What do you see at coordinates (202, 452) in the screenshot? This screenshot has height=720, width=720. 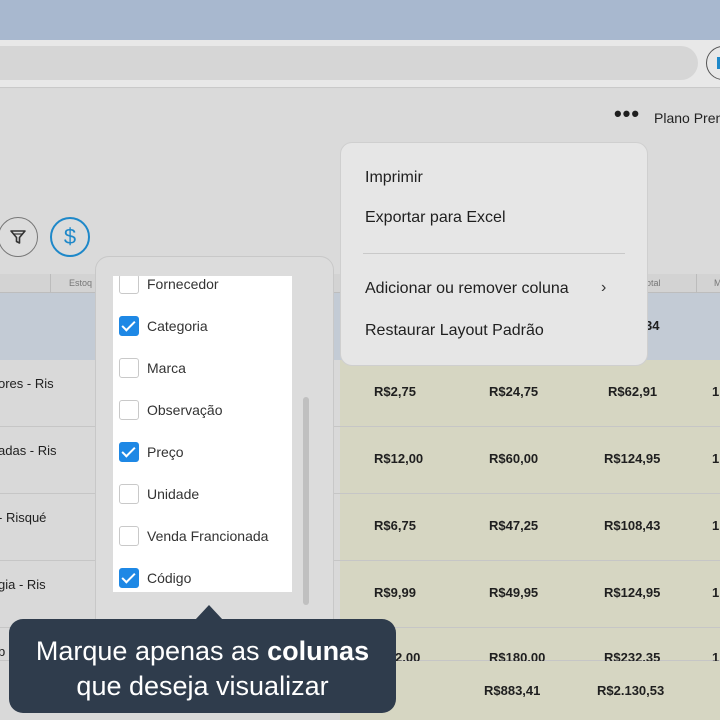 I see `column-option: Preço` at bounding box center [202, 452].